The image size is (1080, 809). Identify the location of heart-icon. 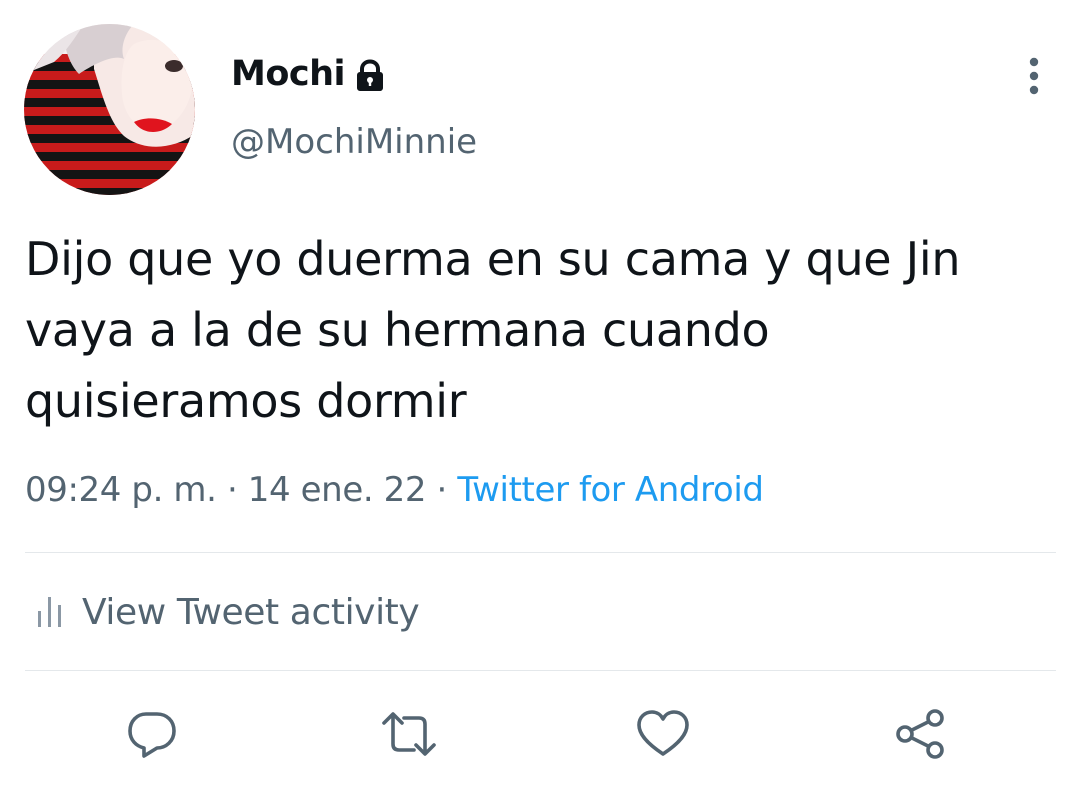
(663, 733).